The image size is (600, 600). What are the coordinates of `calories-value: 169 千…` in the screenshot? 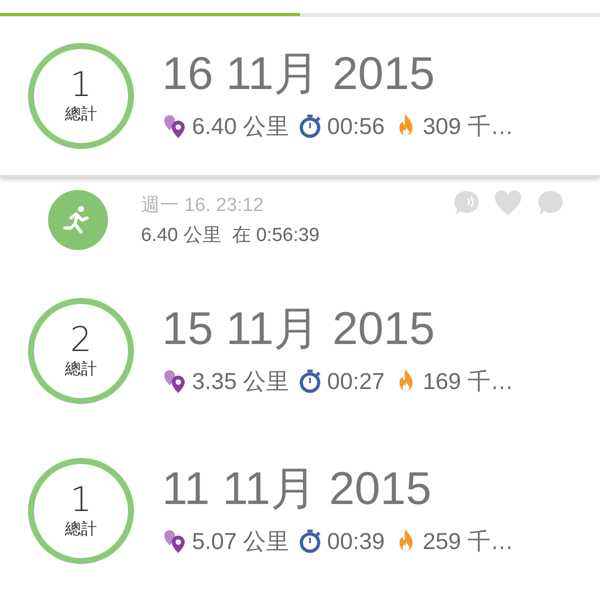 It's located at (468, 381).